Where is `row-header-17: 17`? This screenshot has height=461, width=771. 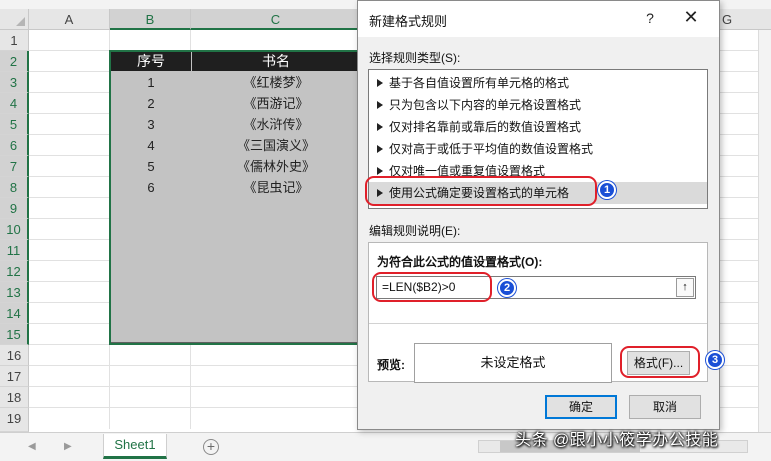
row-header-17: 17 is located at coordinates (14, 376).